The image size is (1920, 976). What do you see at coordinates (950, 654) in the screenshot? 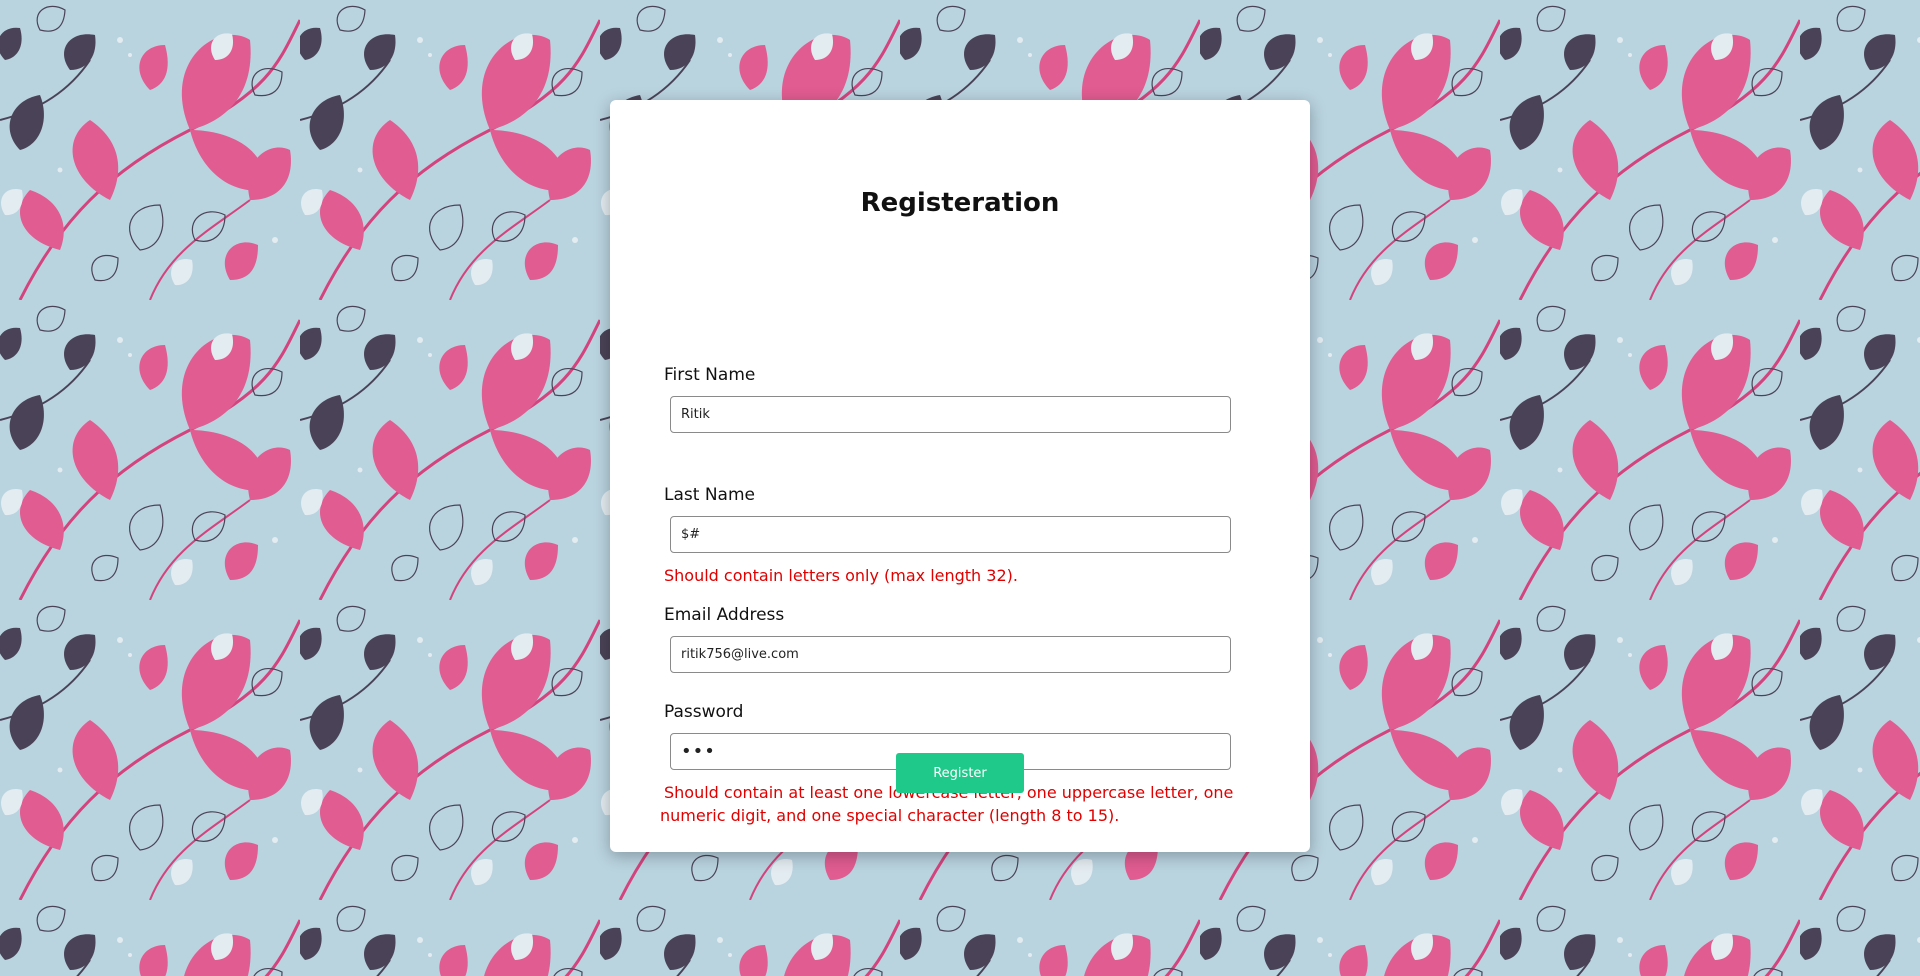
I see `email-input` at bounding box center [950, 654].